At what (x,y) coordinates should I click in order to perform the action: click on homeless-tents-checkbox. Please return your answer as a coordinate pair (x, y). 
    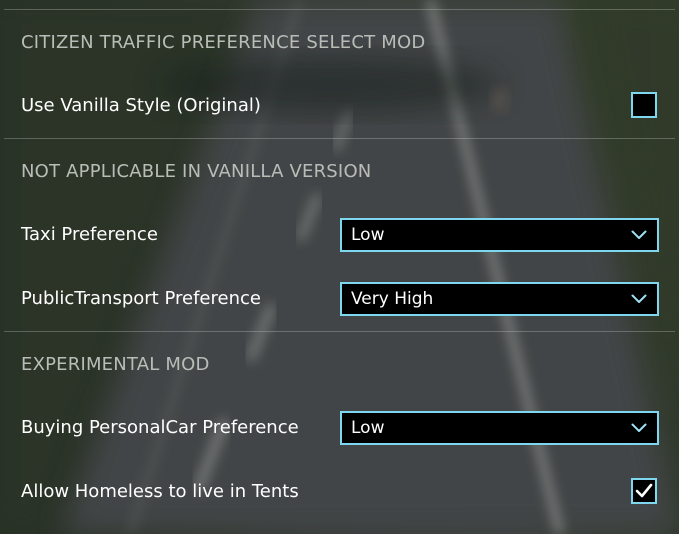
    Looking at the image, I should click on (644, 491).